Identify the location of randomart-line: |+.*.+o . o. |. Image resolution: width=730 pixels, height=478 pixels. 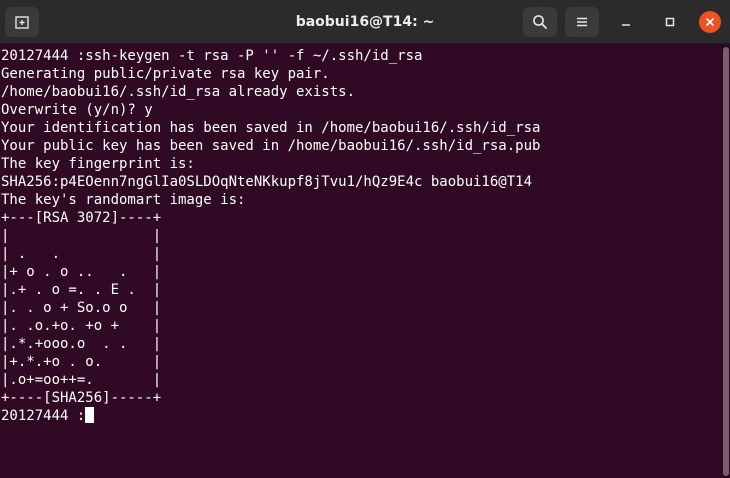
(81, 362).